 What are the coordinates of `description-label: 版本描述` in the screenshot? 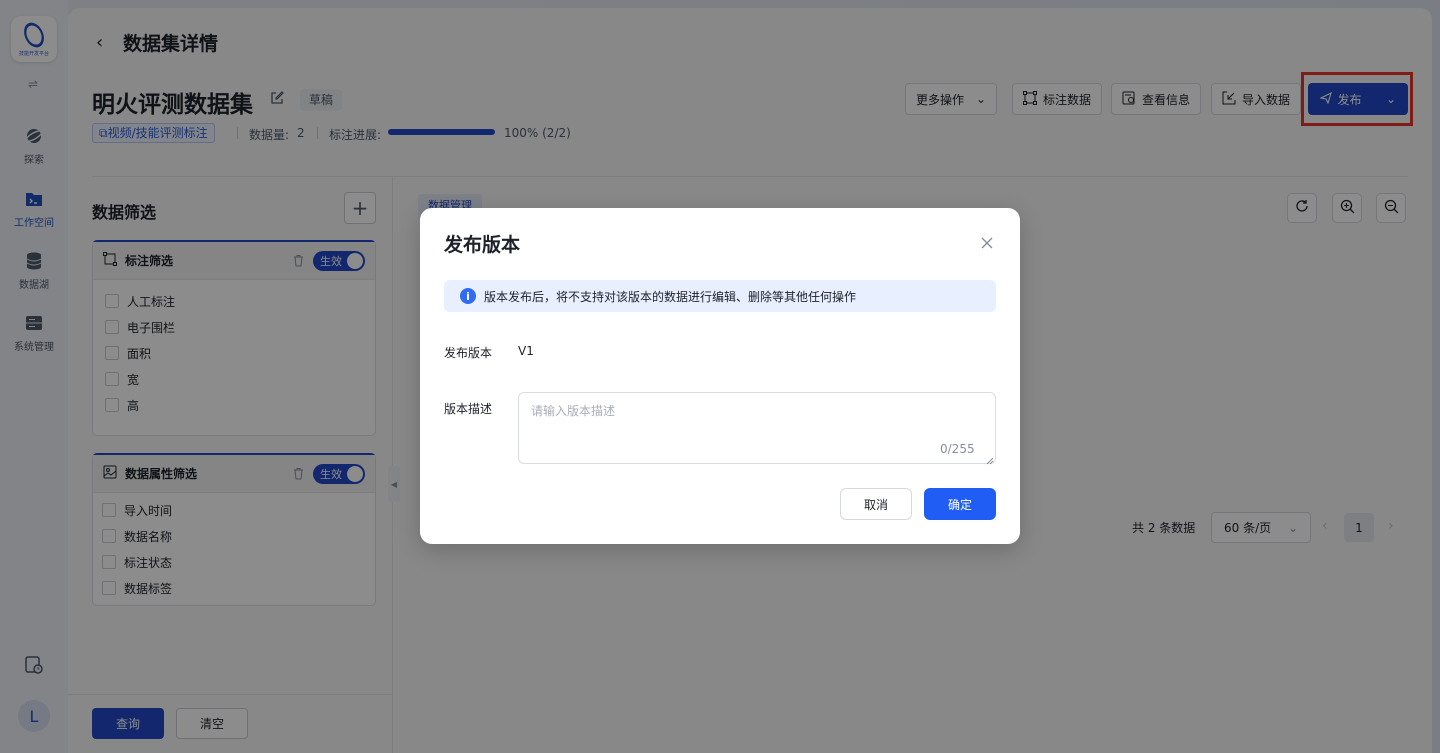 It's located at (468, 409).